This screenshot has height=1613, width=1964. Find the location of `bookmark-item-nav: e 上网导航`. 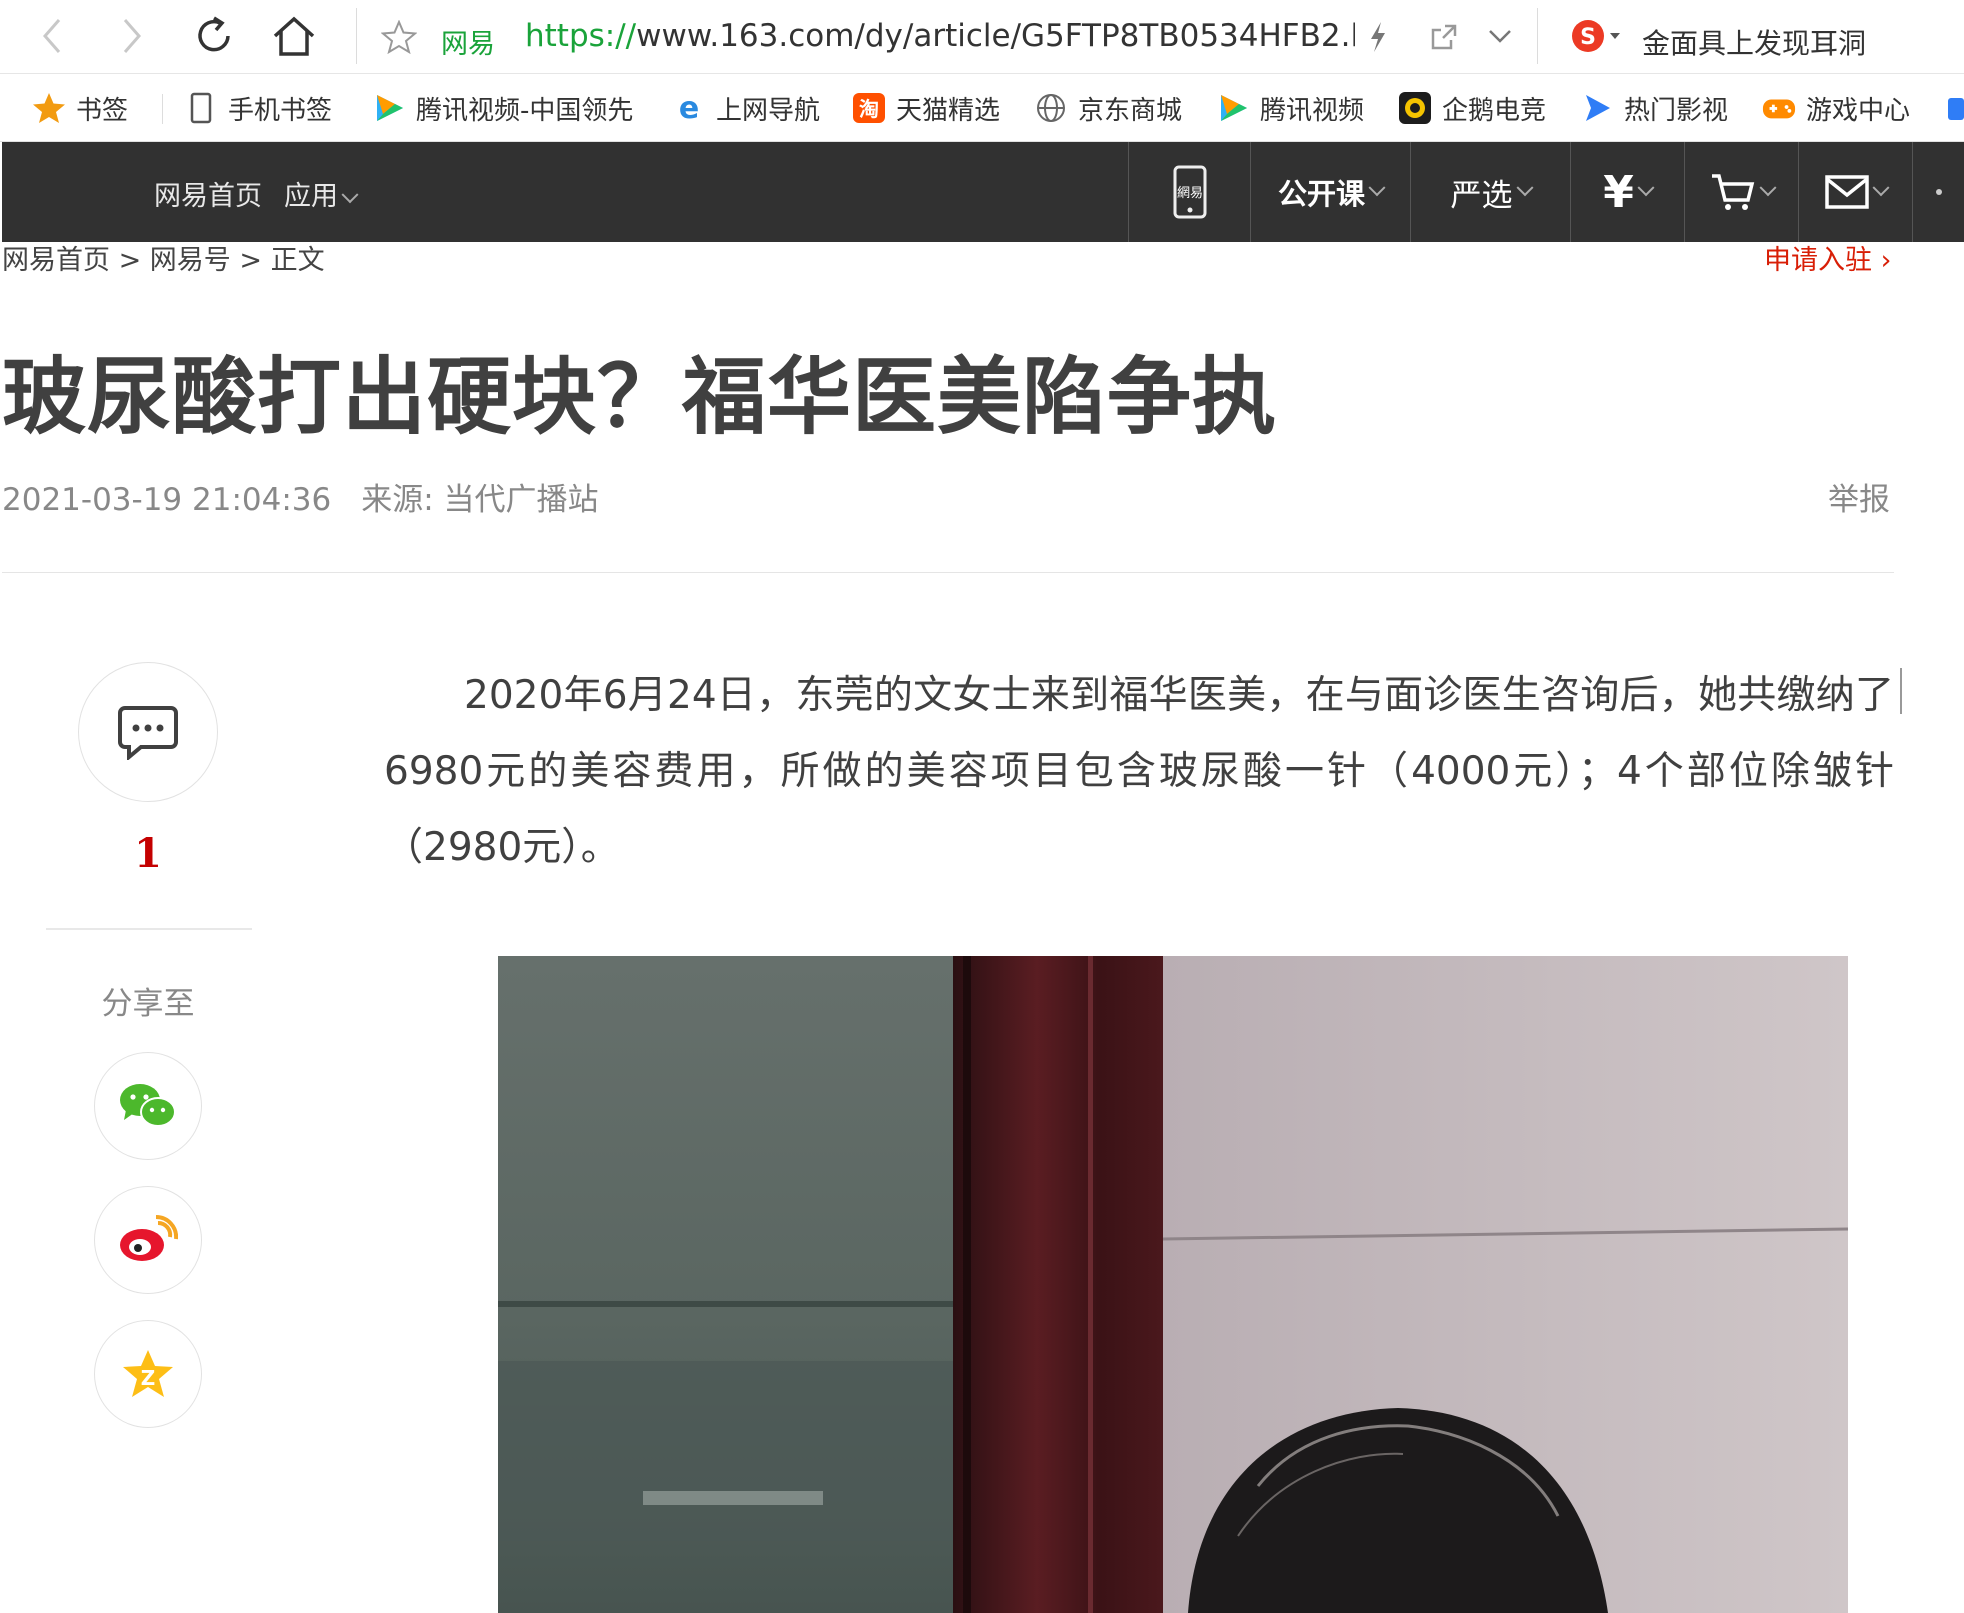

bookmark-item-nav: e 上网导航 is located at coordinates (746, 108).